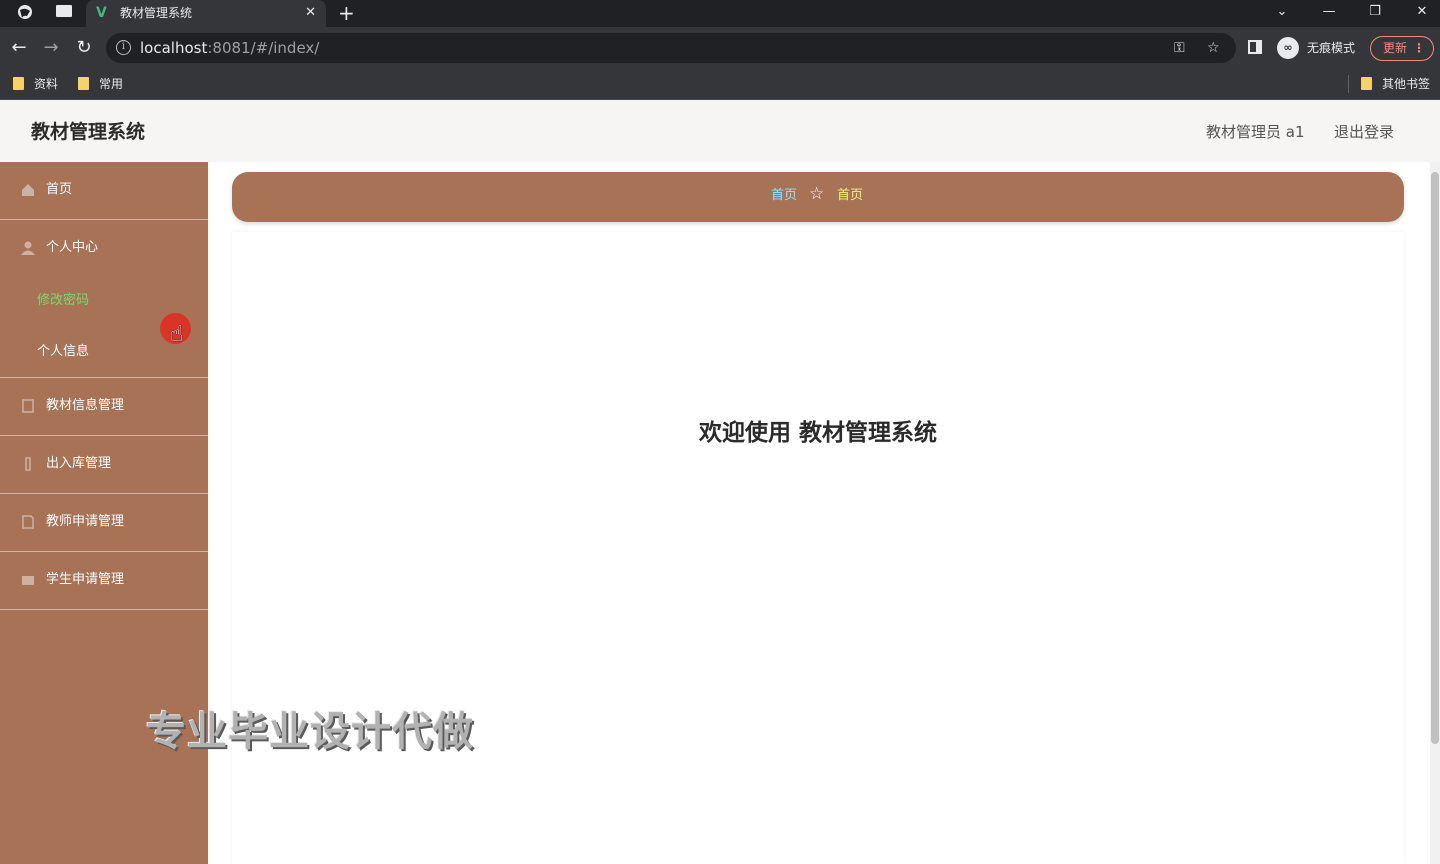 The image size is (1440, 864). Describe the element at coordinates (64, 13) in the screenshot. I see `tab-search-icon` at that location.